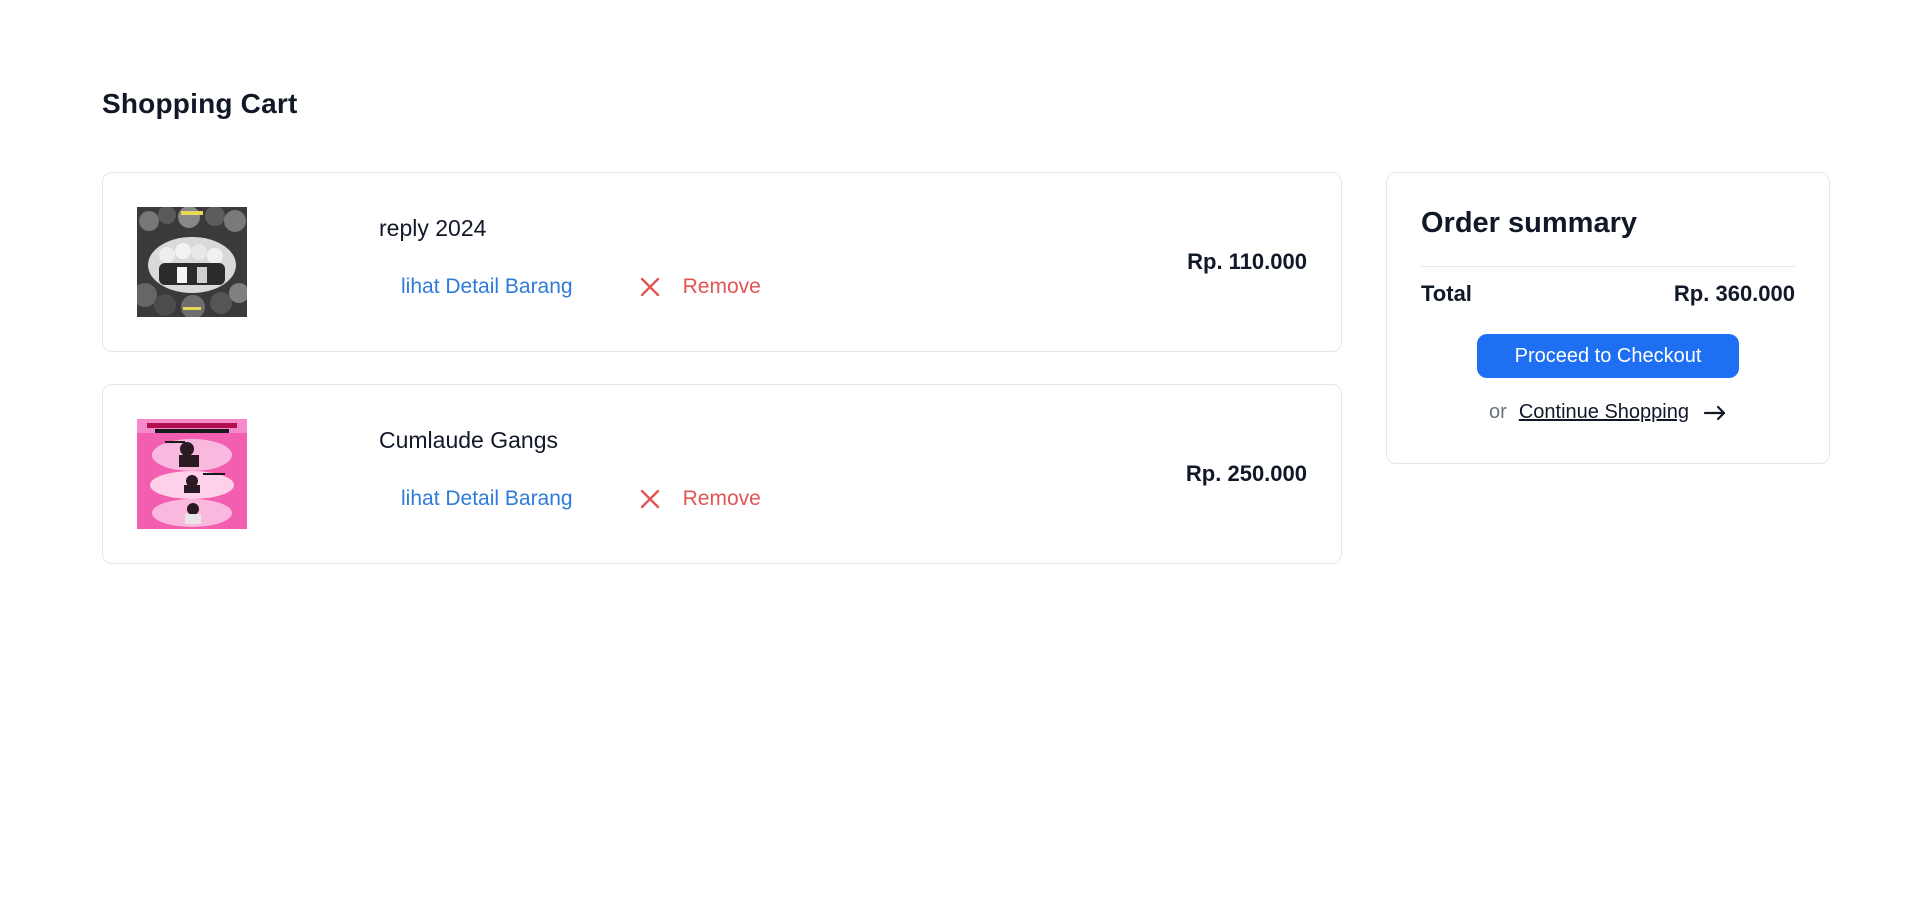 The image size is (1920, 912). What do you see at coordinates (1715, 413) in the screenshot?
I see `arrow-right-icon` at bounding box center [1715, 413].